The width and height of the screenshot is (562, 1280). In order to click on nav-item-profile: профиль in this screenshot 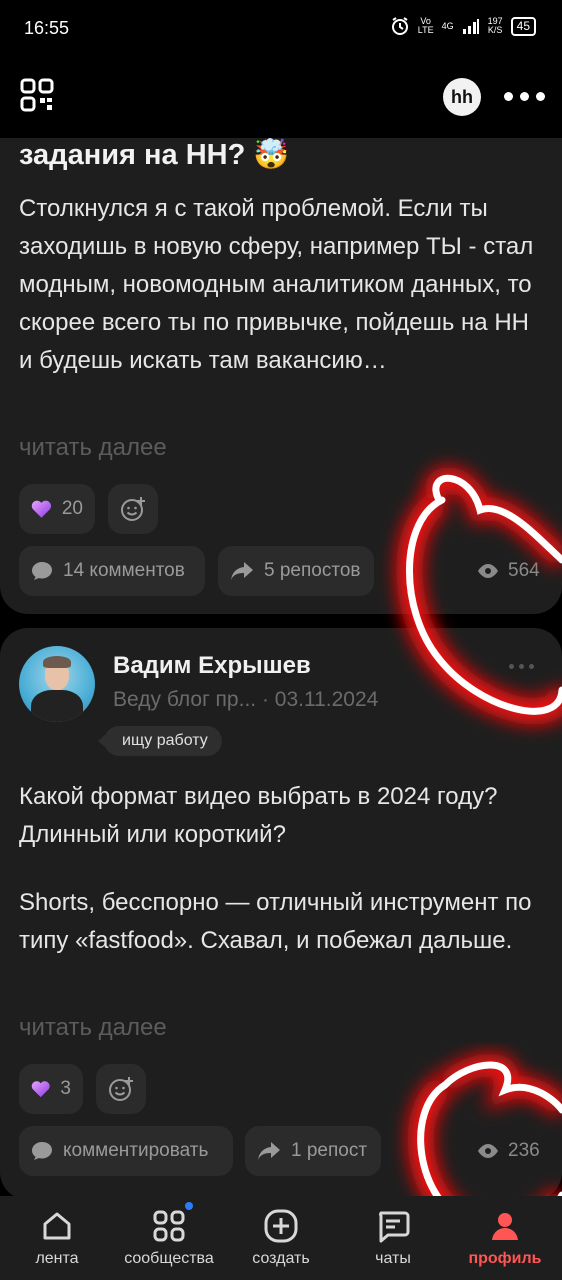, I will do `click(505, 1232)`.